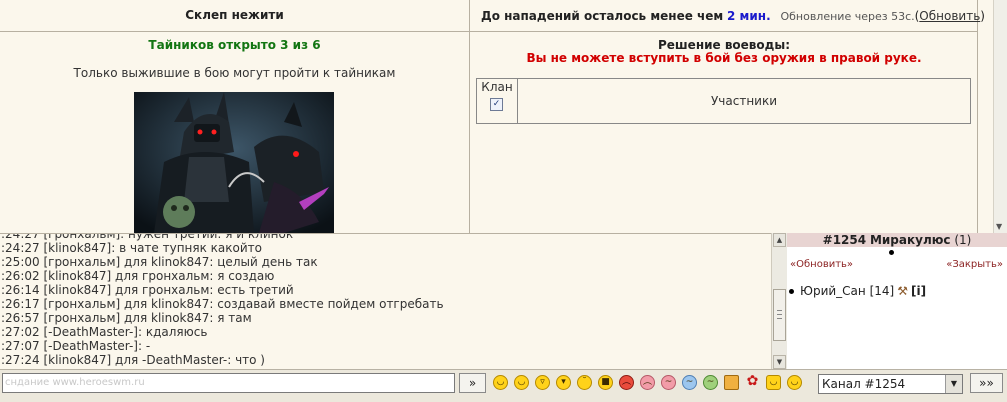 This screenshot has width=1007, height=402. What do you see at coordinates (749, 16) in the screenshot?
I see `attack-timer-minutes: 2 мин.` at bounding box center [749, 16].